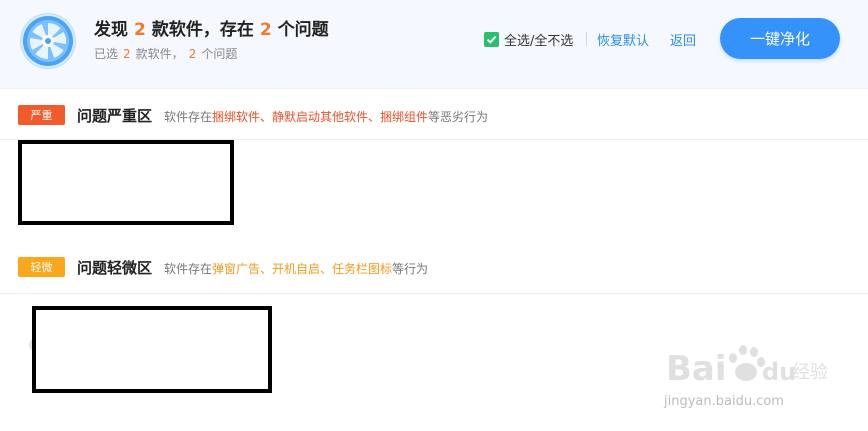  Describe the element at coordinates (302, 269) in the screenshot. I see `minor-desc-highlight: 弹窗广告、开机自启、任务栏图标` at that location.